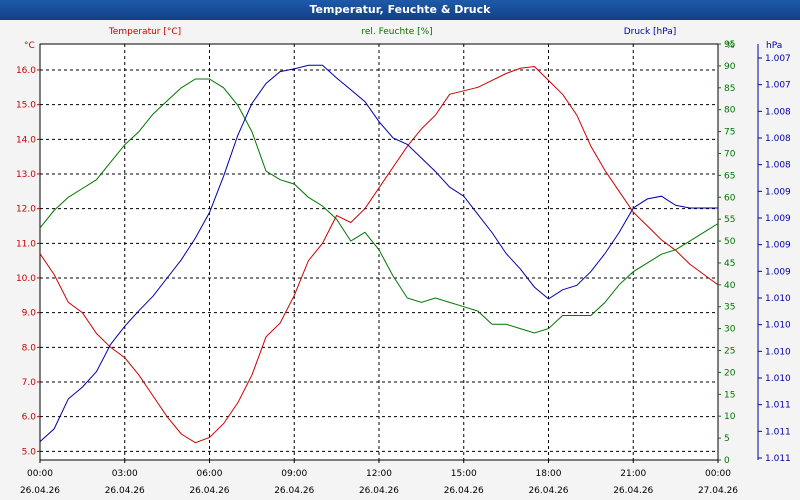 Image resolution: width=800 pixels, height=500 pixels. Describe the element at coordinates (718, 491) in the screenshot. I see `x-tick-date: 27.04.26` at that location.